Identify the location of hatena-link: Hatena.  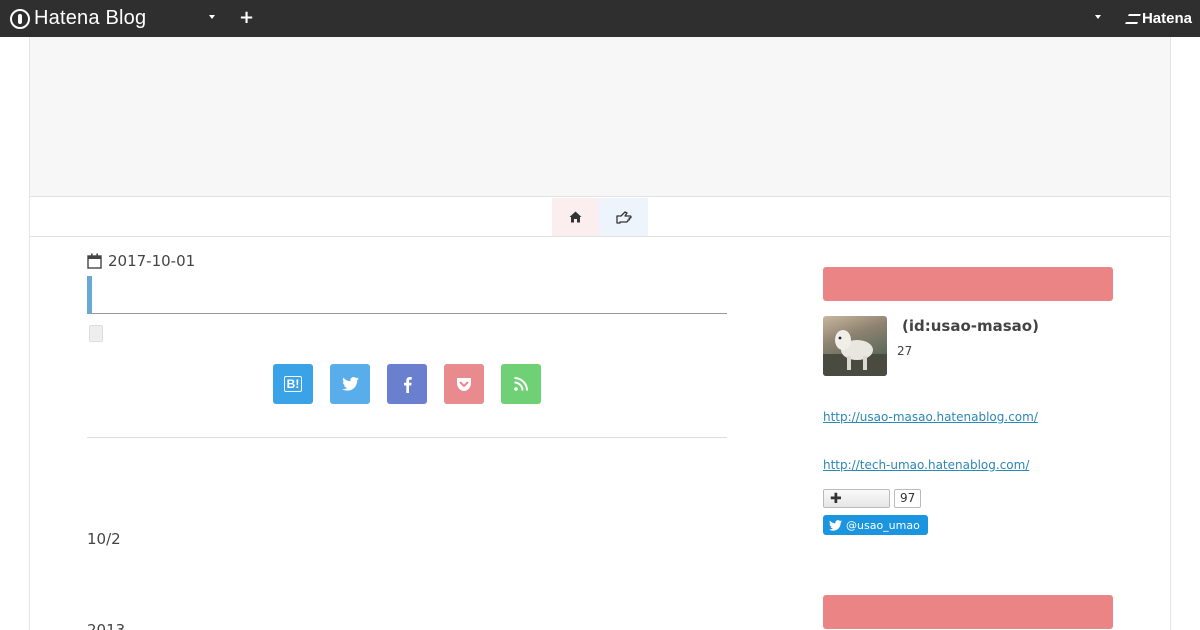
(1158, 18).